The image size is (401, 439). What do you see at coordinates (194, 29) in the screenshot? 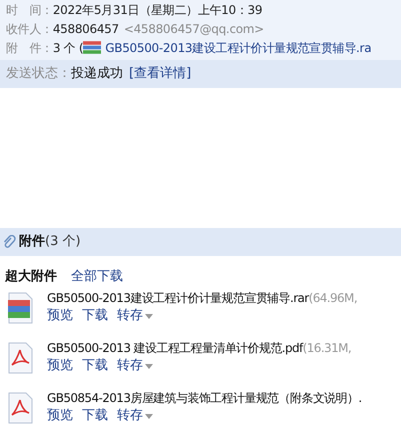
I see `email-address: <458806457@qq.com>` at bounding box center [194, 29].